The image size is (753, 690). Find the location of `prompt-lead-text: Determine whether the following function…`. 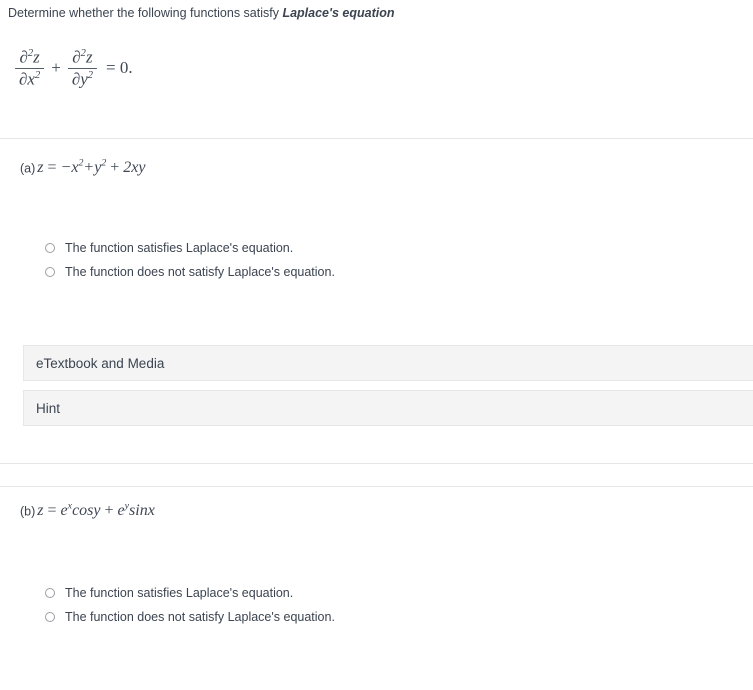

prompt-lead-text: Determine whether the following function… is located at coordinates (145, 13).